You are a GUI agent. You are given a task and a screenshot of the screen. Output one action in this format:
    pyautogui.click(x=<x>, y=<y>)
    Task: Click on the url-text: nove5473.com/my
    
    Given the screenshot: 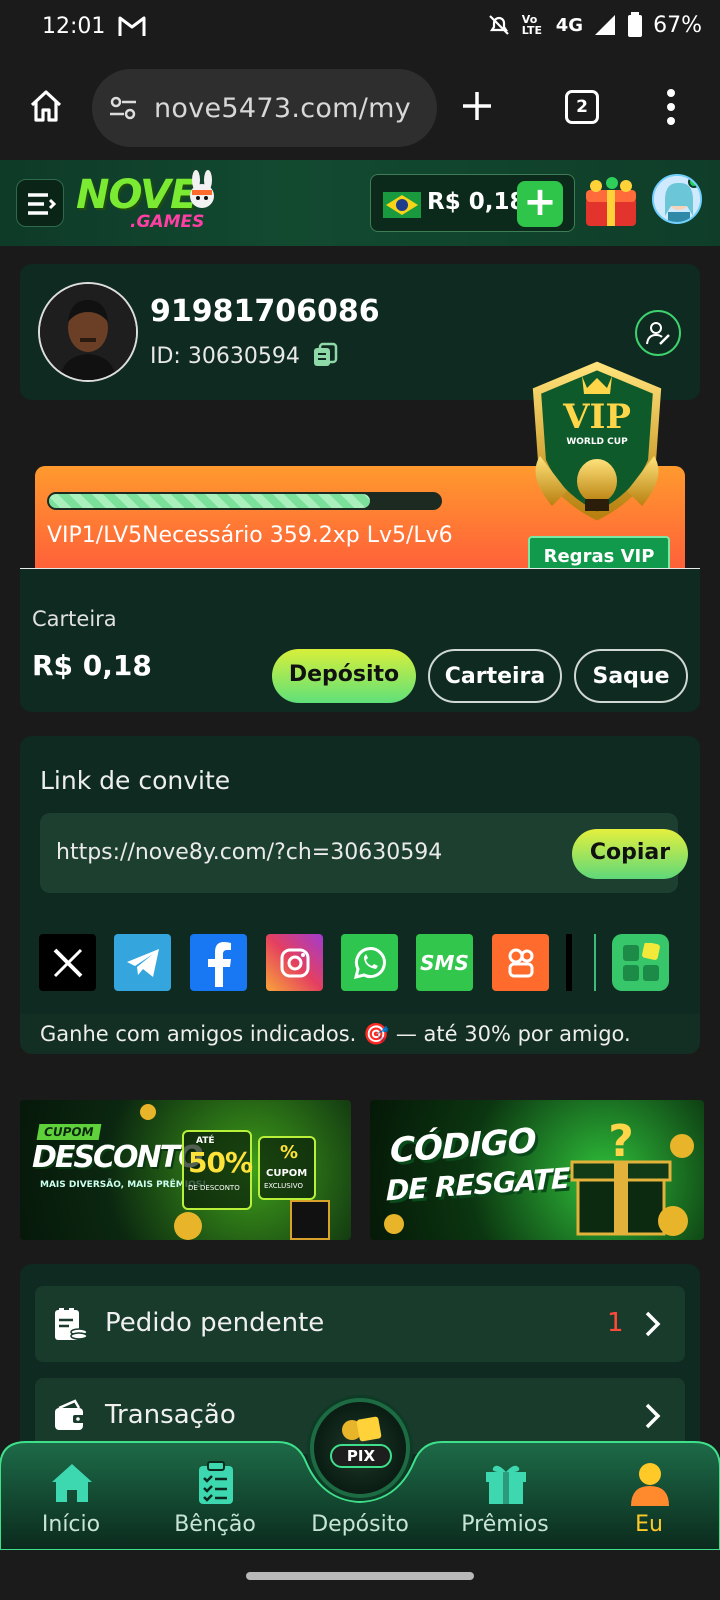 What is the action you would take?
    pyautogui.click(x=283, y=108)
    